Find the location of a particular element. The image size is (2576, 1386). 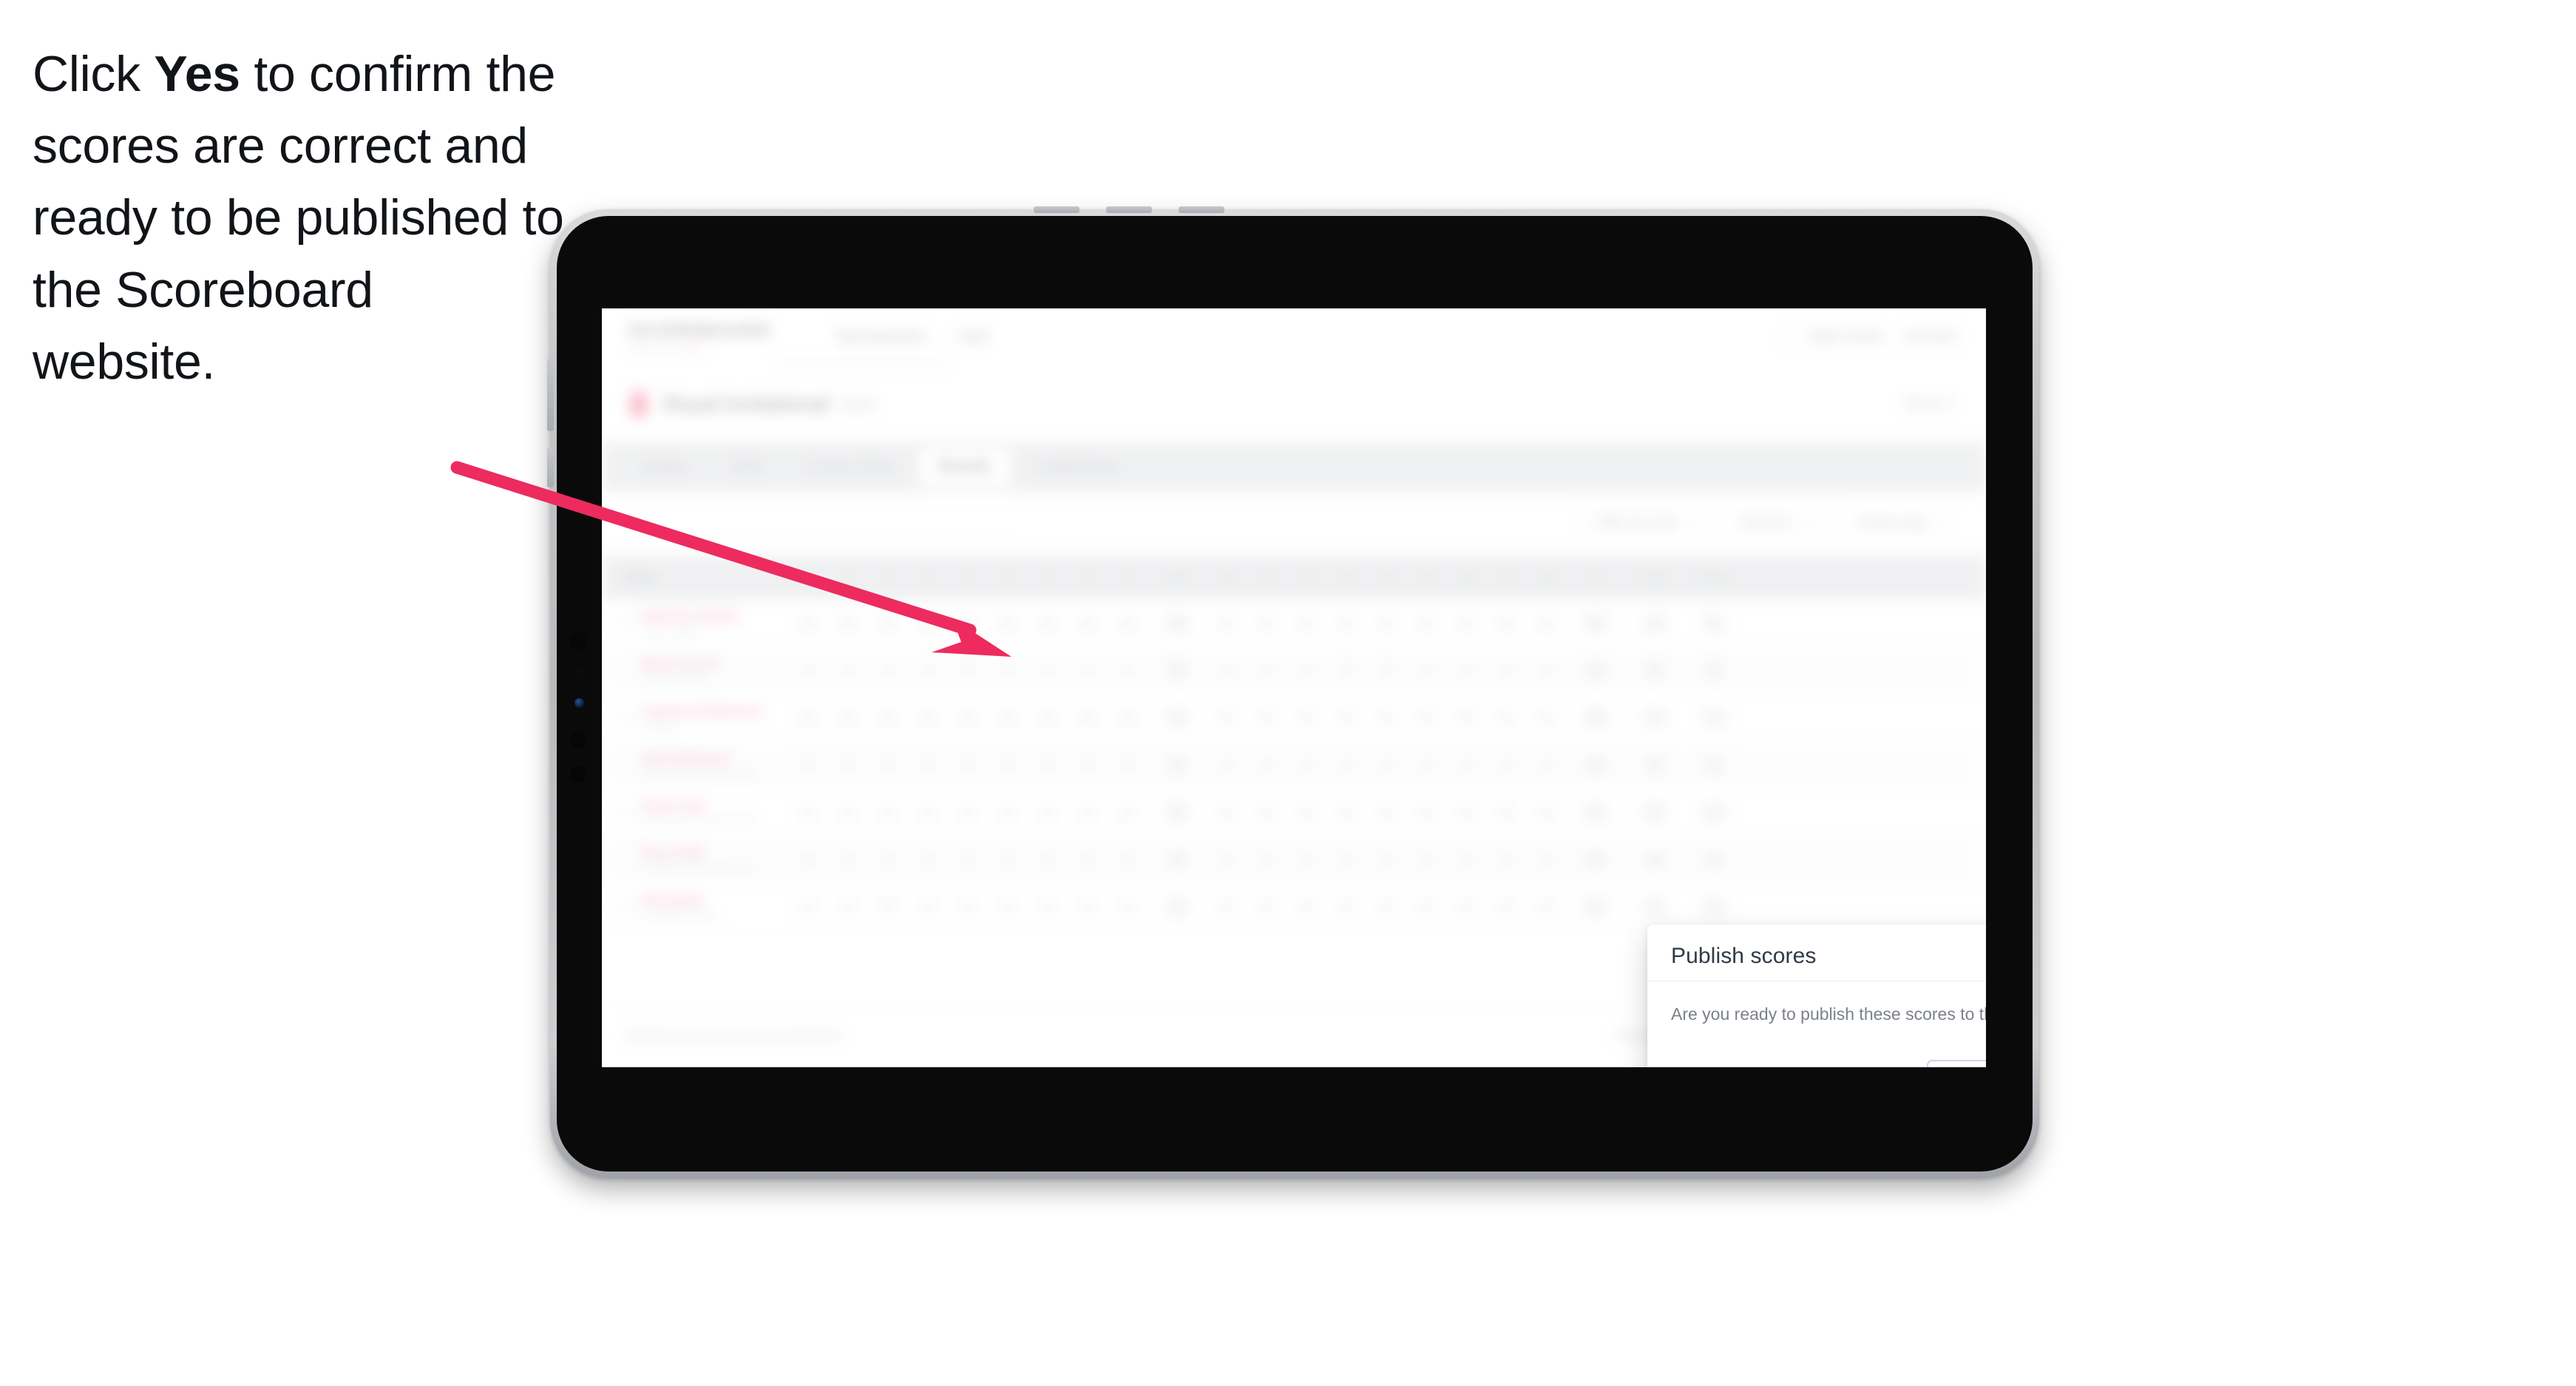

caption-before: Click is located at coordinates (94, 74).